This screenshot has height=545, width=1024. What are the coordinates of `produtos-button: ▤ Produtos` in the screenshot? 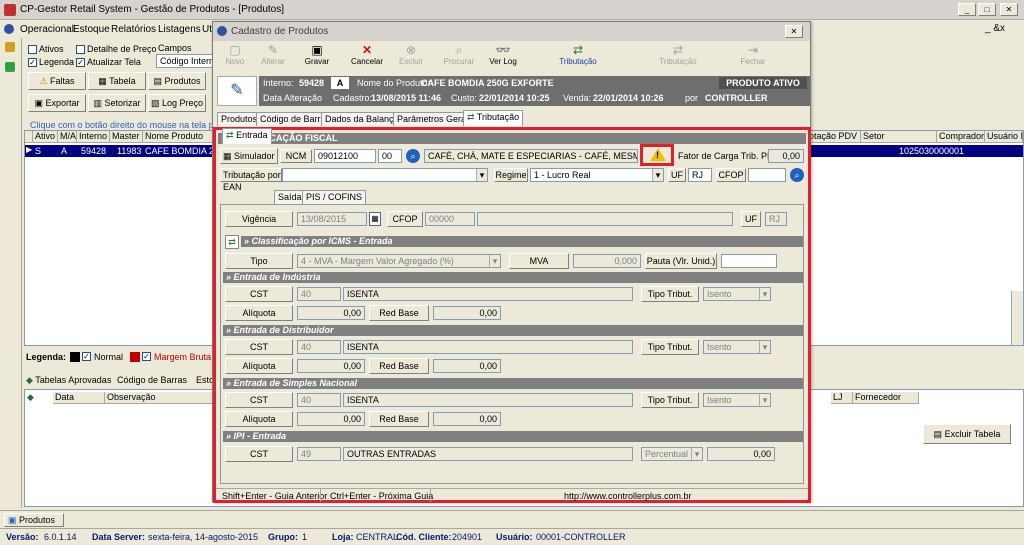 It's located at (177, 81).